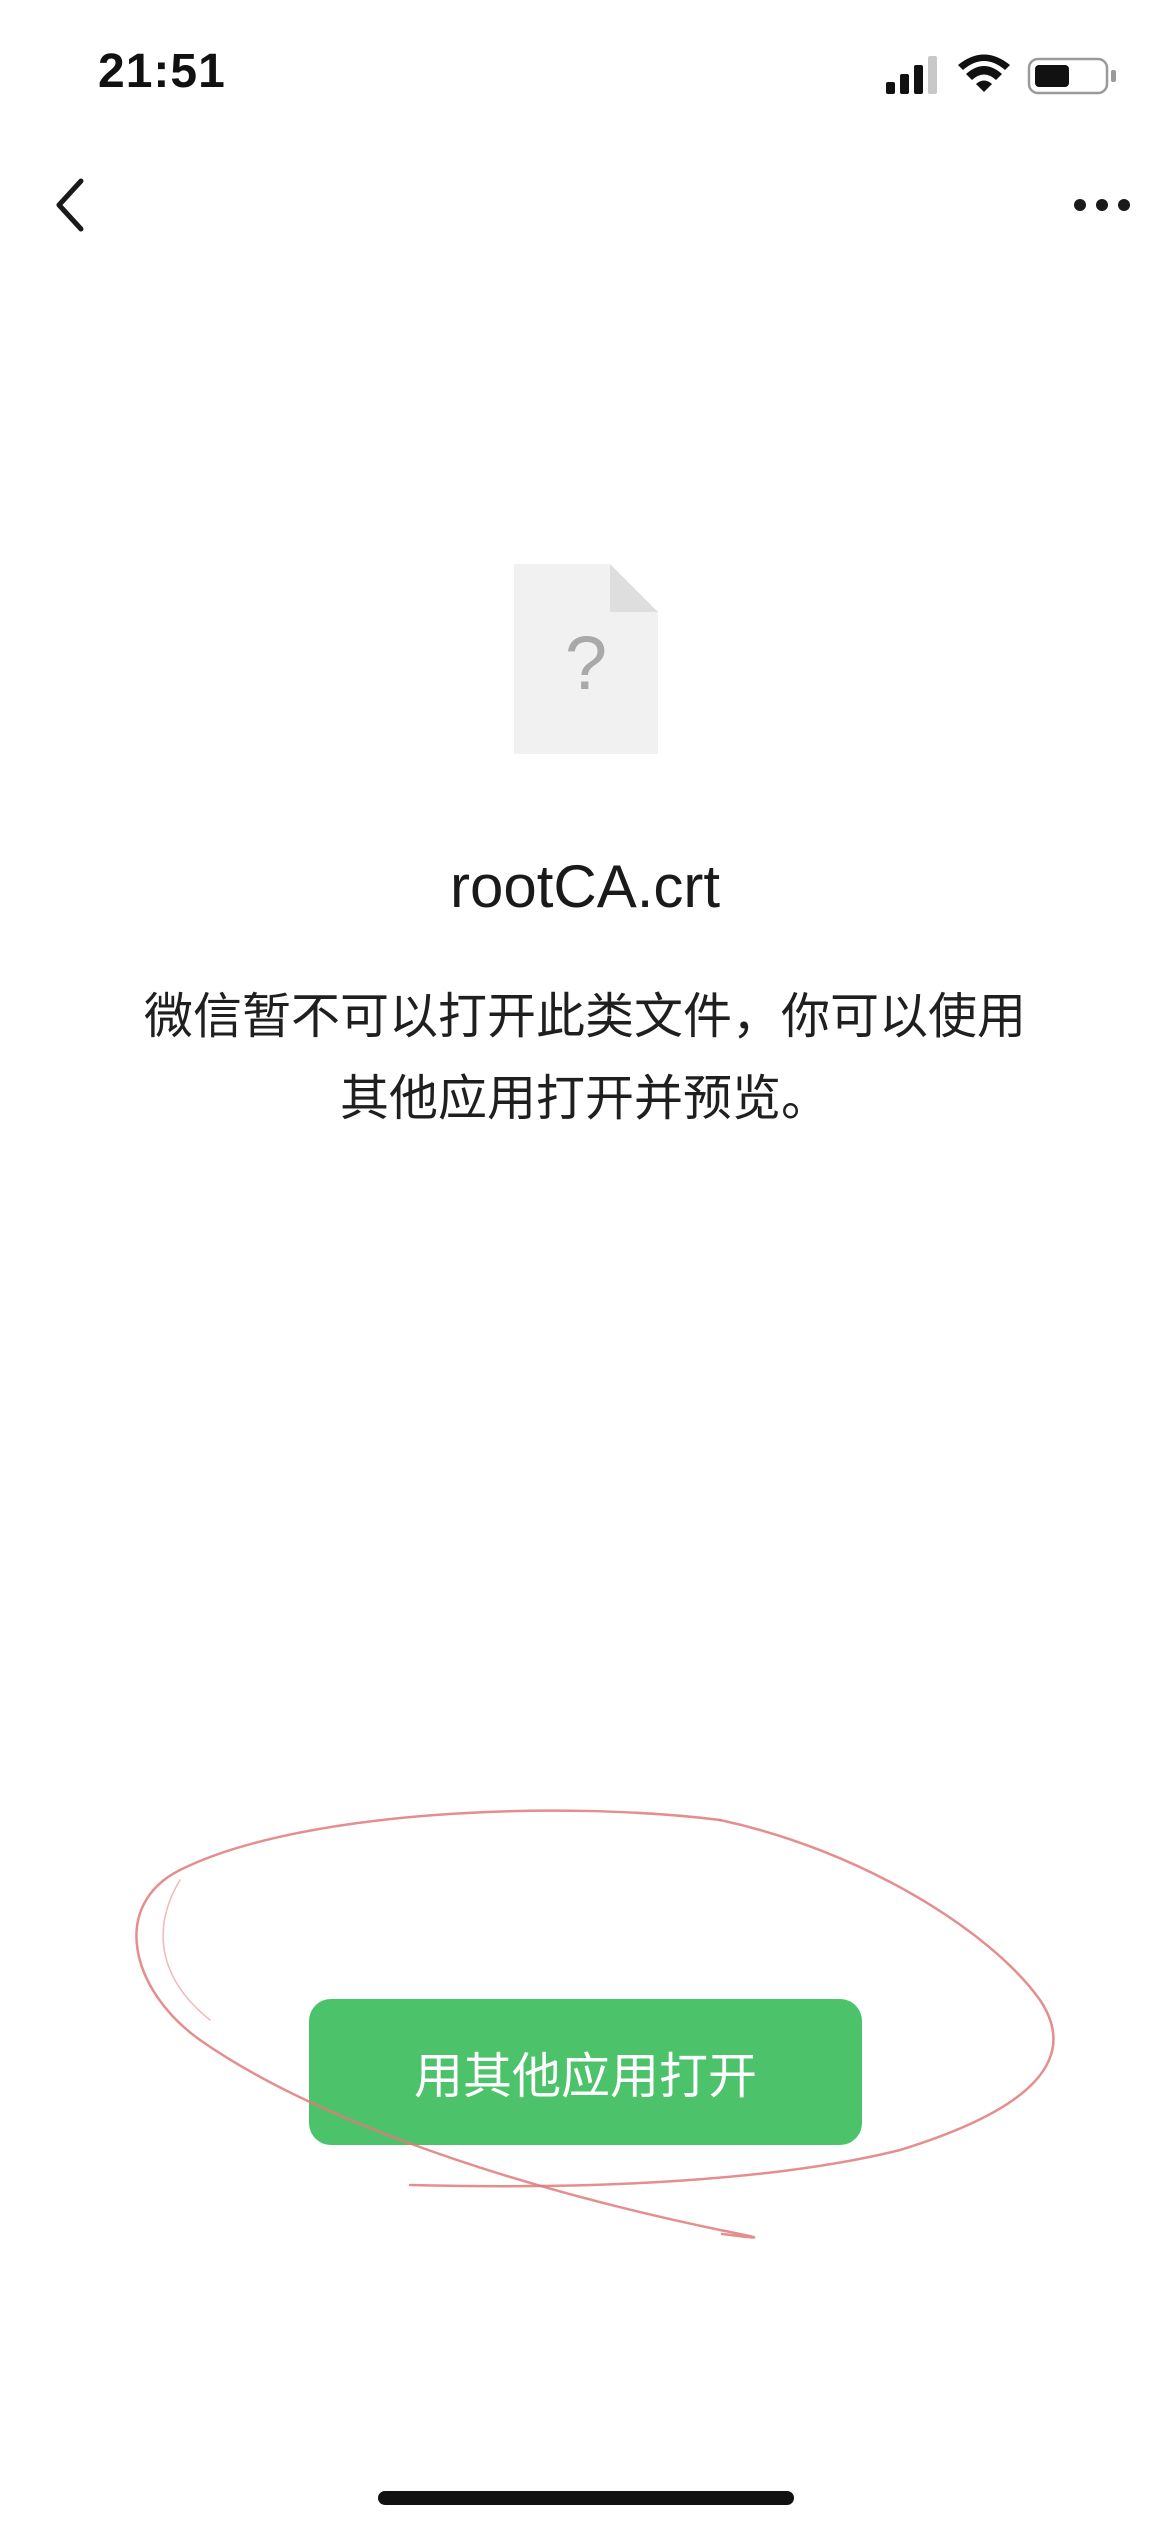 This screenshot has width=1170, height=2532. I want to click on unknown-file-icon: ?, so click(586, 659).